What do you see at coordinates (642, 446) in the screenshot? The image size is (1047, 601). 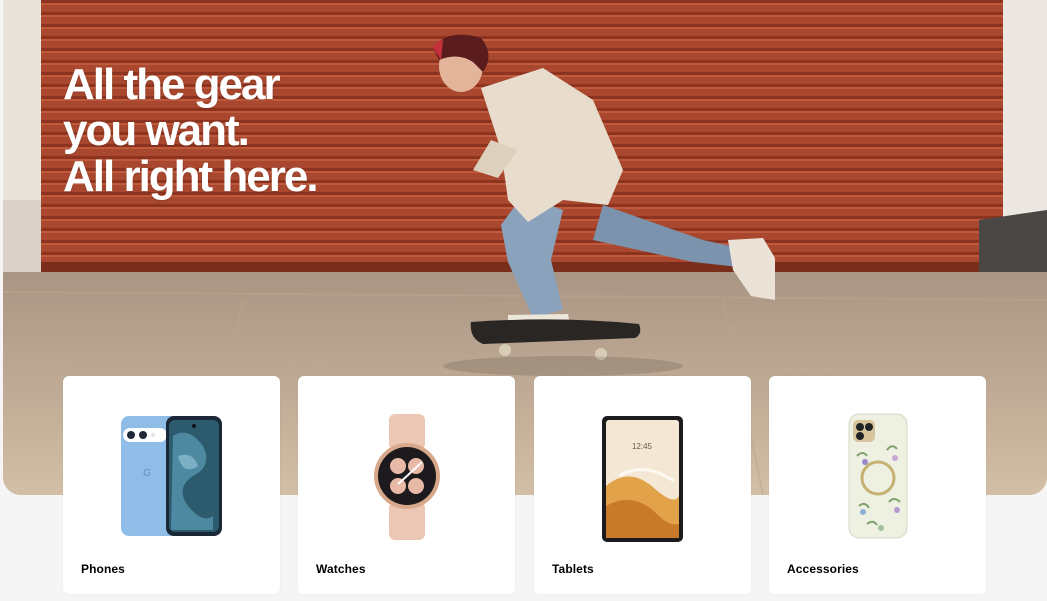 I see `tablet-screen-time: 12:45` at bounding box center [642, 446].